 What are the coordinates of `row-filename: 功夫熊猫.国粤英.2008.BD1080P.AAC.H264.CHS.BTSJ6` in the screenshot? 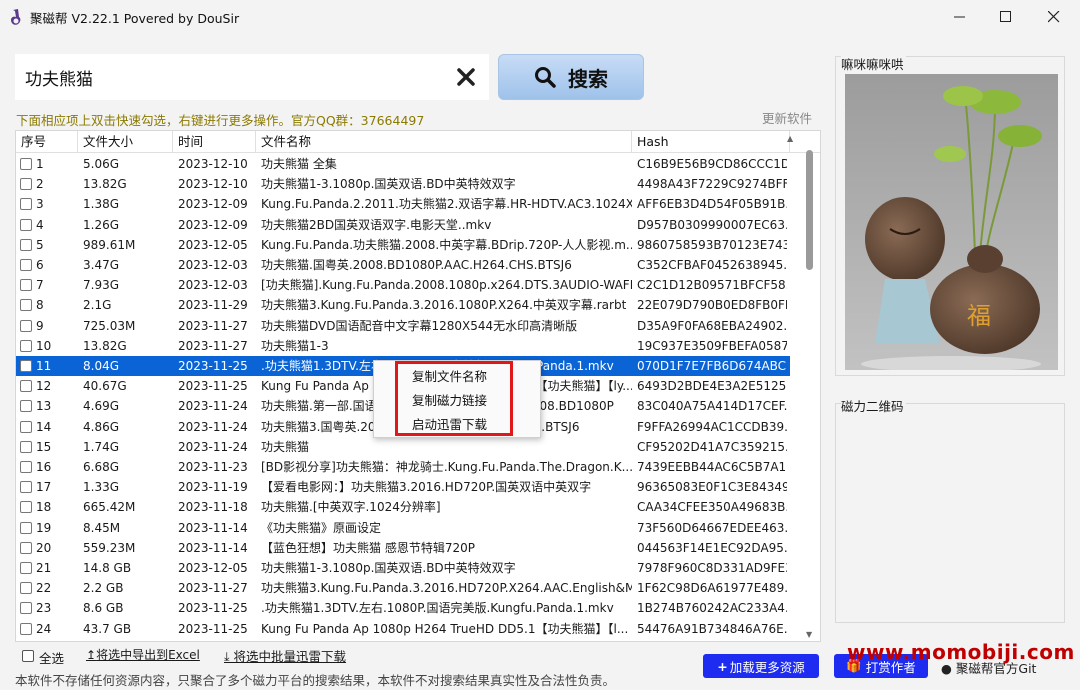 It's located at (416, 265).